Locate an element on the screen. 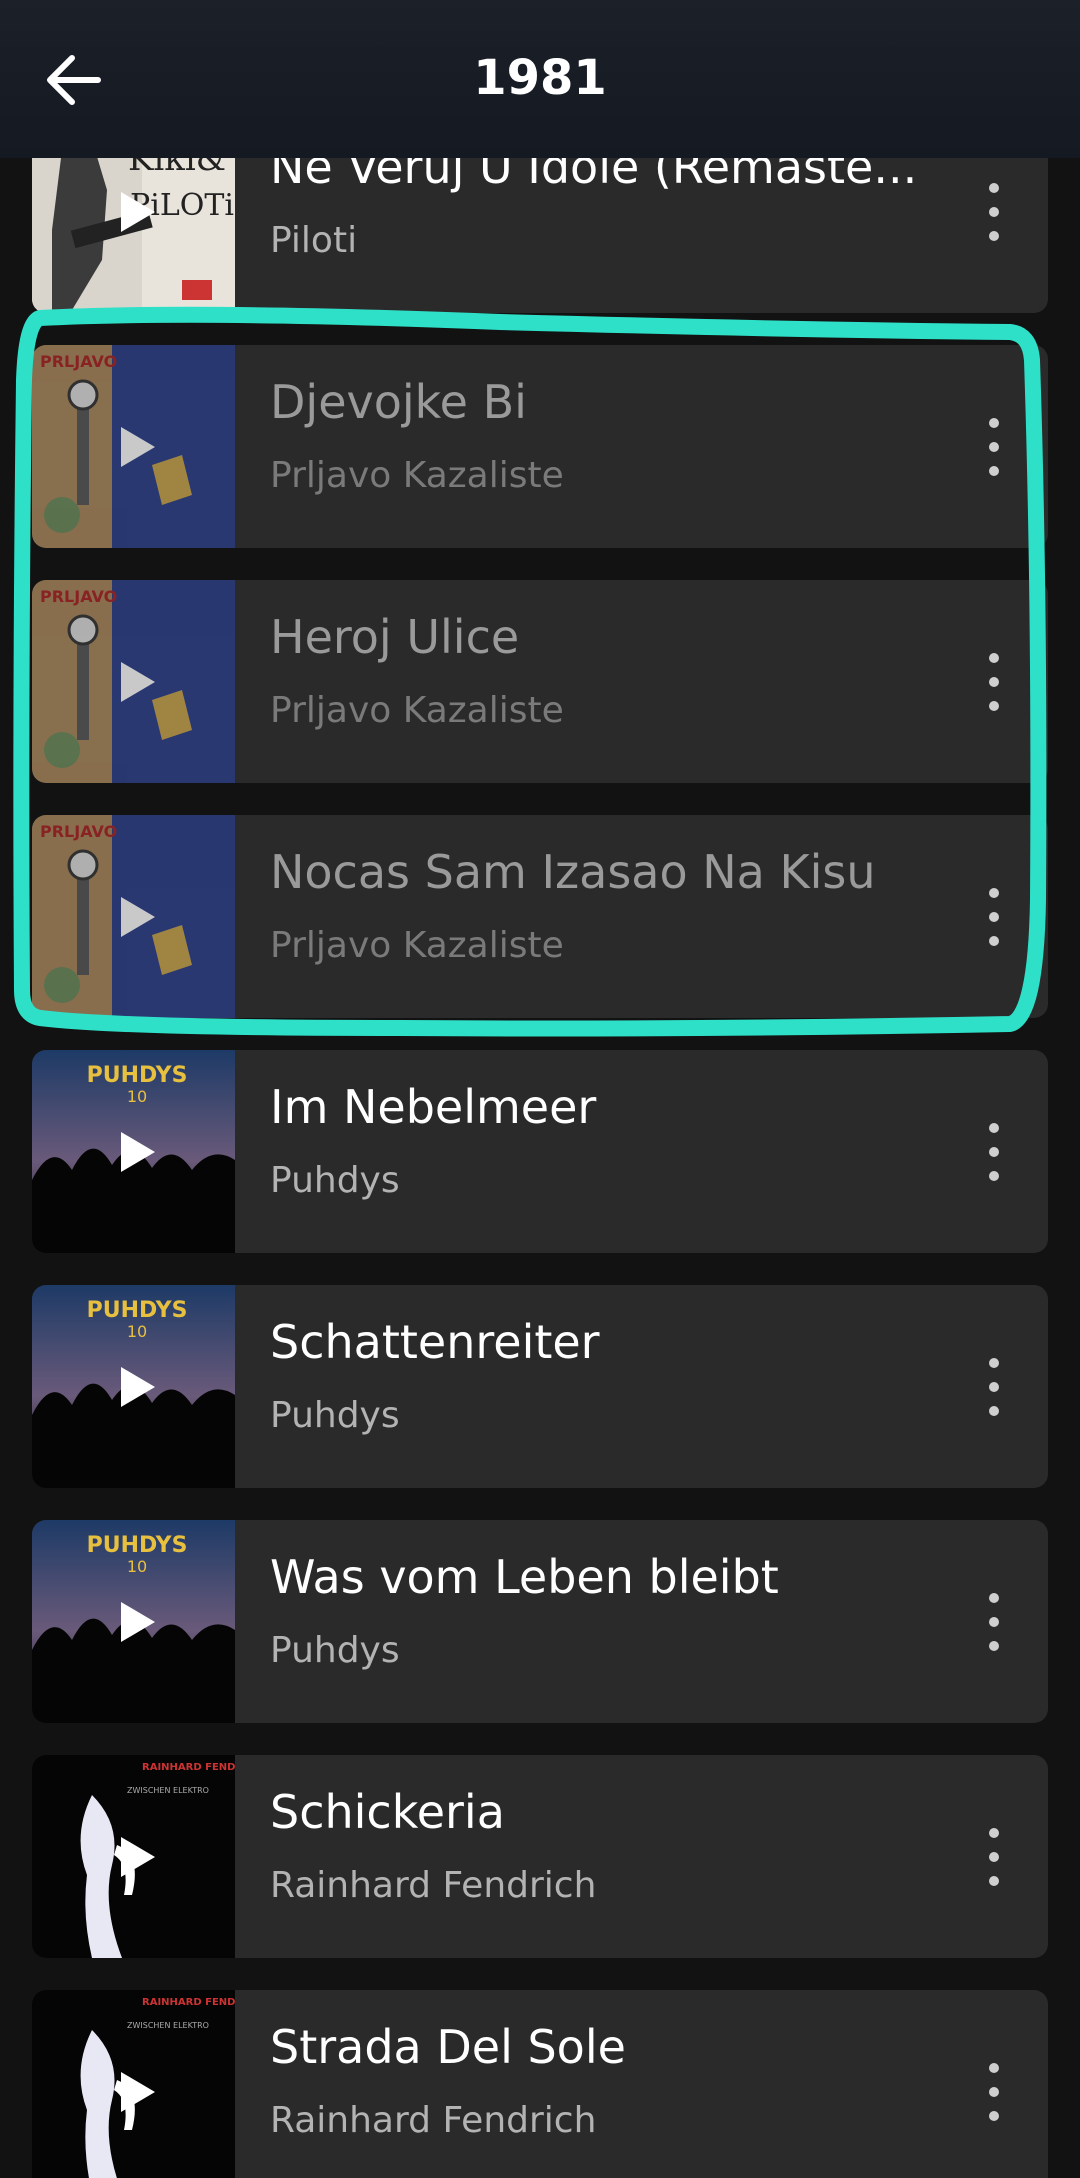  page-title: 1981 is located at coordinates (540, 78).